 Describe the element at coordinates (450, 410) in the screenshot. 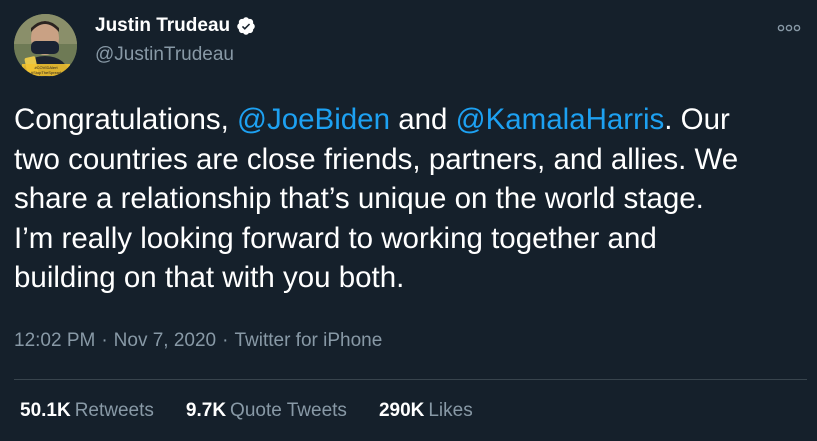

I see `likes-label: Likes` at that location.